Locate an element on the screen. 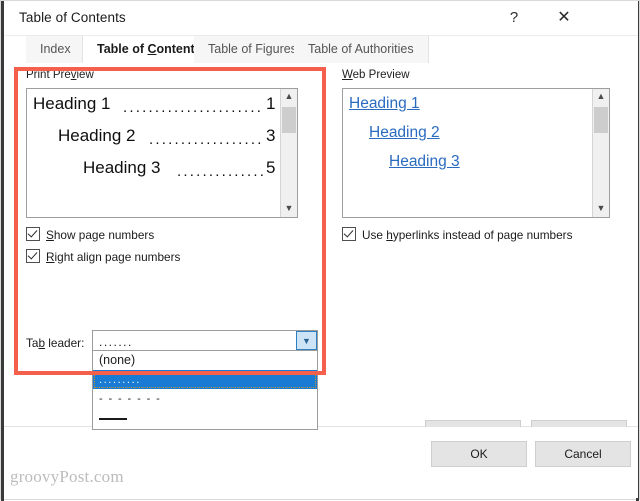 The width and height of the screenshot is (640, 501). print-page-2: 3 is located at coordinates (271, 135).